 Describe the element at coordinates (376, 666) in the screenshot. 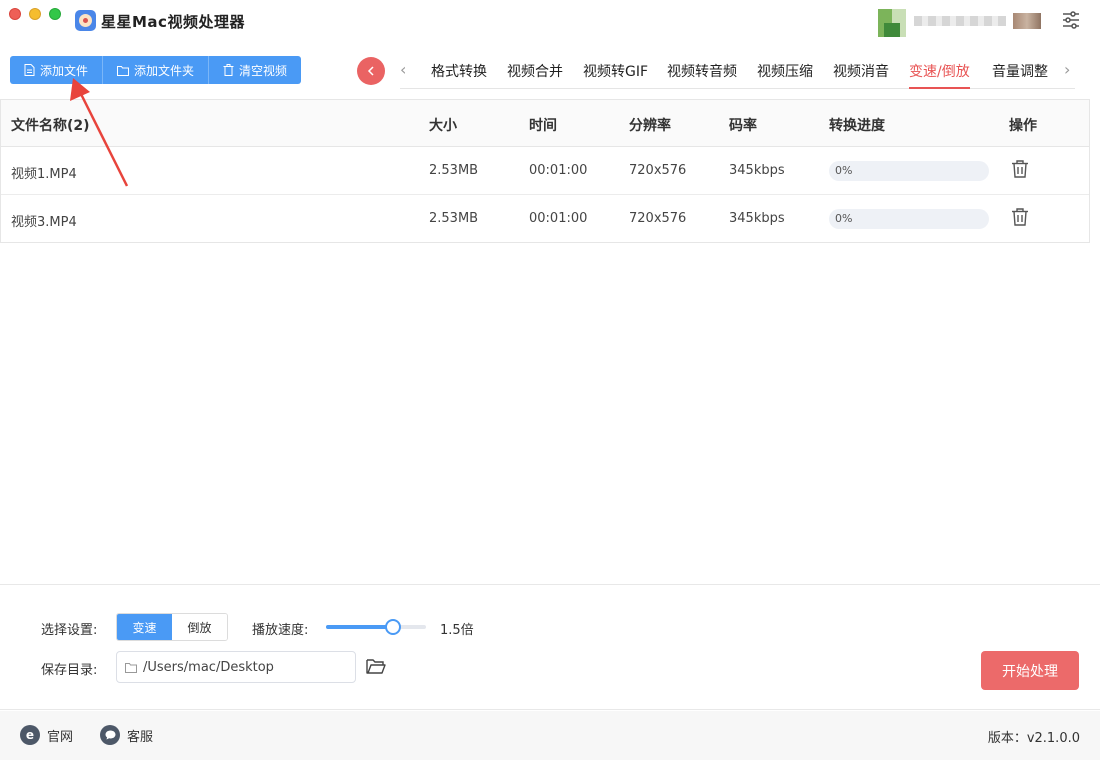

I see `browse-folder-icon` at that location.